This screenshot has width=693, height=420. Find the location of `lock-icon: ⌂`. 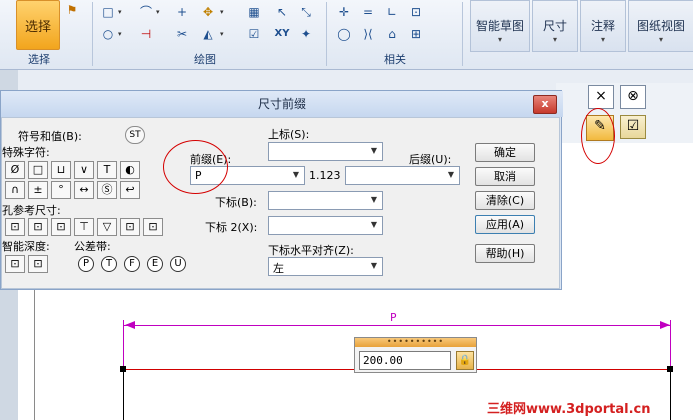

lock-icon: ⌂ is located at coordinates (392, 34).